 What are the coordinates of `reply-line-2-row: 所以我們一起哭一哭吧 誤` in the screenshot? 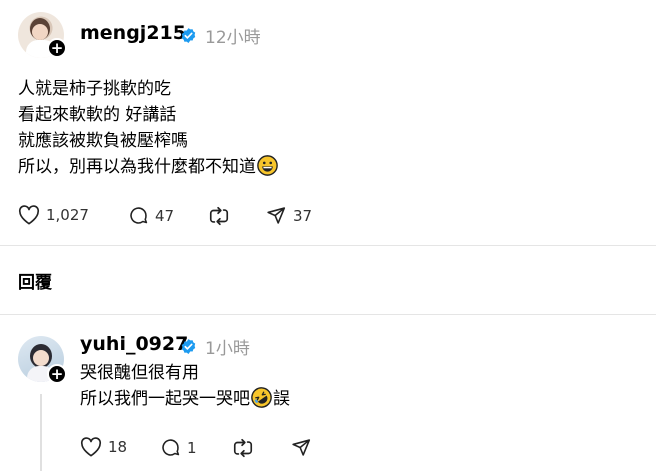 It's located at (185, 399).